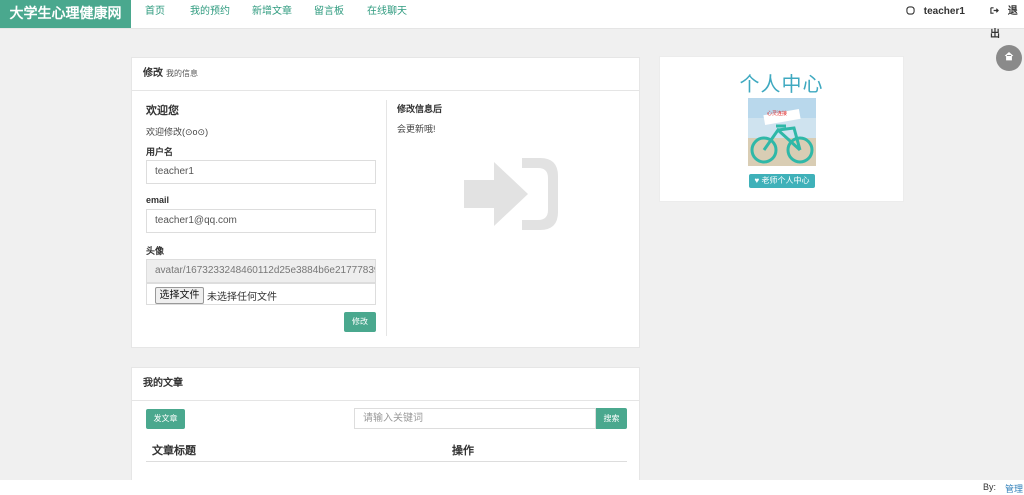 The height and width of the screenshot is (495, 1024). What do you see at coordinates (782, 132) in the screenshot?
I see `avatar: 心灵连接` at bounding box center [782, 132].